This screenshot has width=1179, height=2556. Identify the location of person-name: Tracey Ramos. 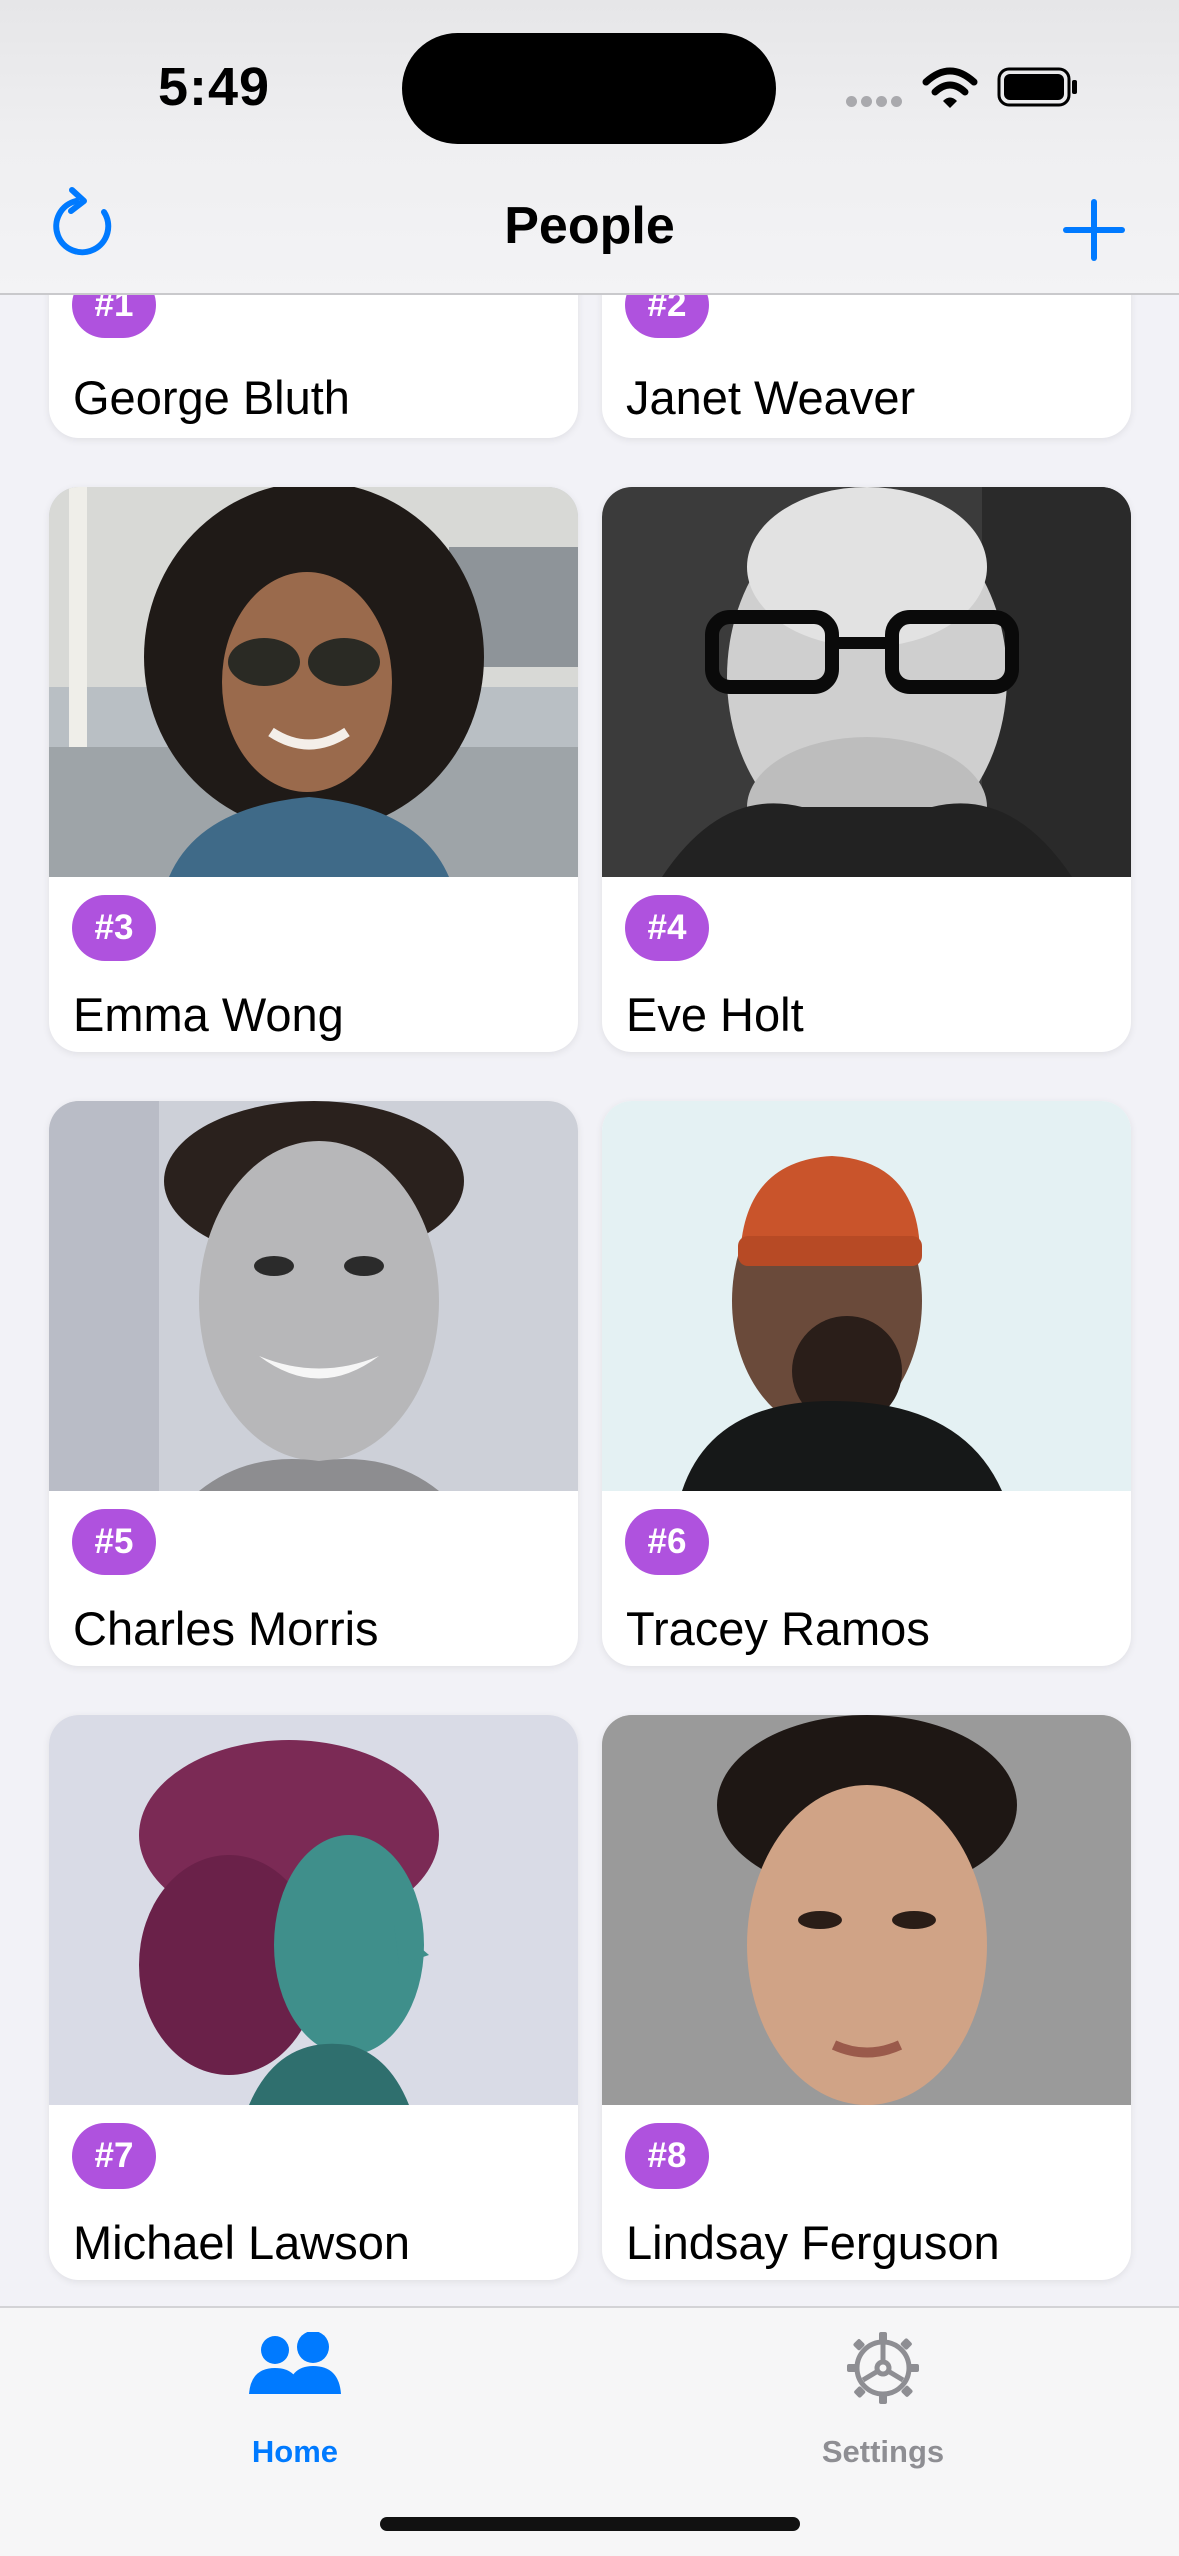
(778, 1628).